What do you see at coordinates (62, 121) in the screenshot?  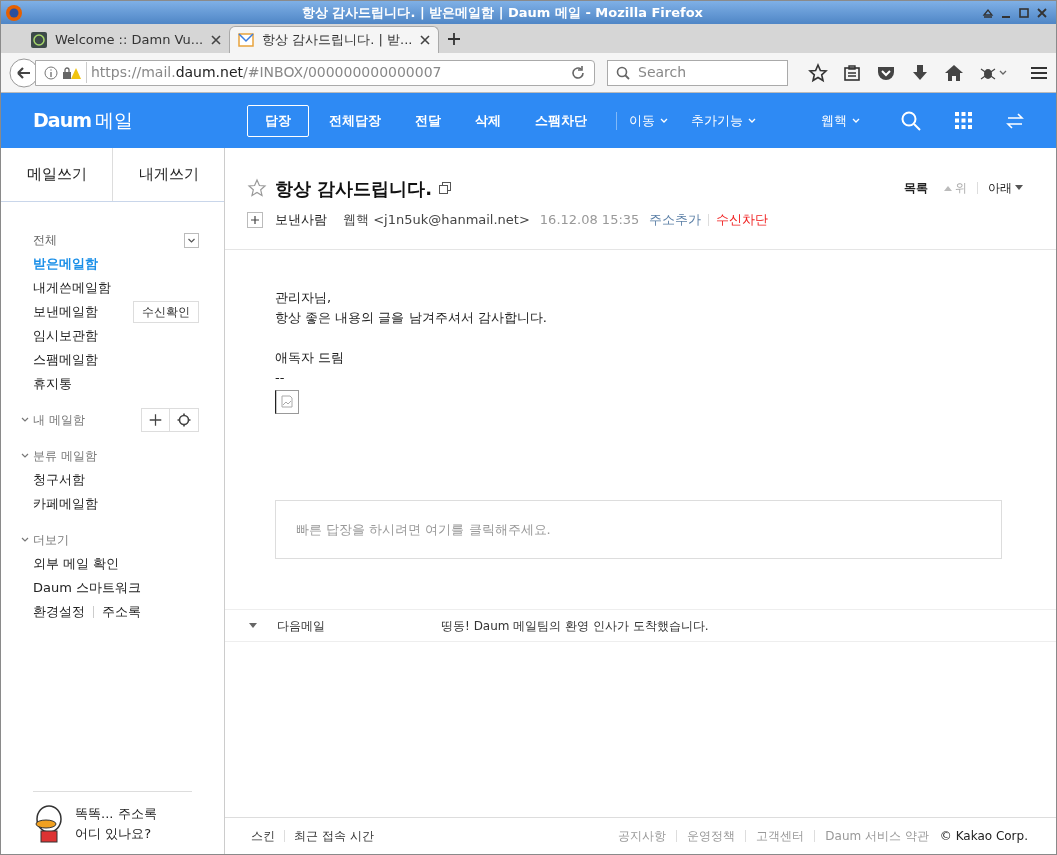 I see `logo: Daum` at bounding box center [62, 121].